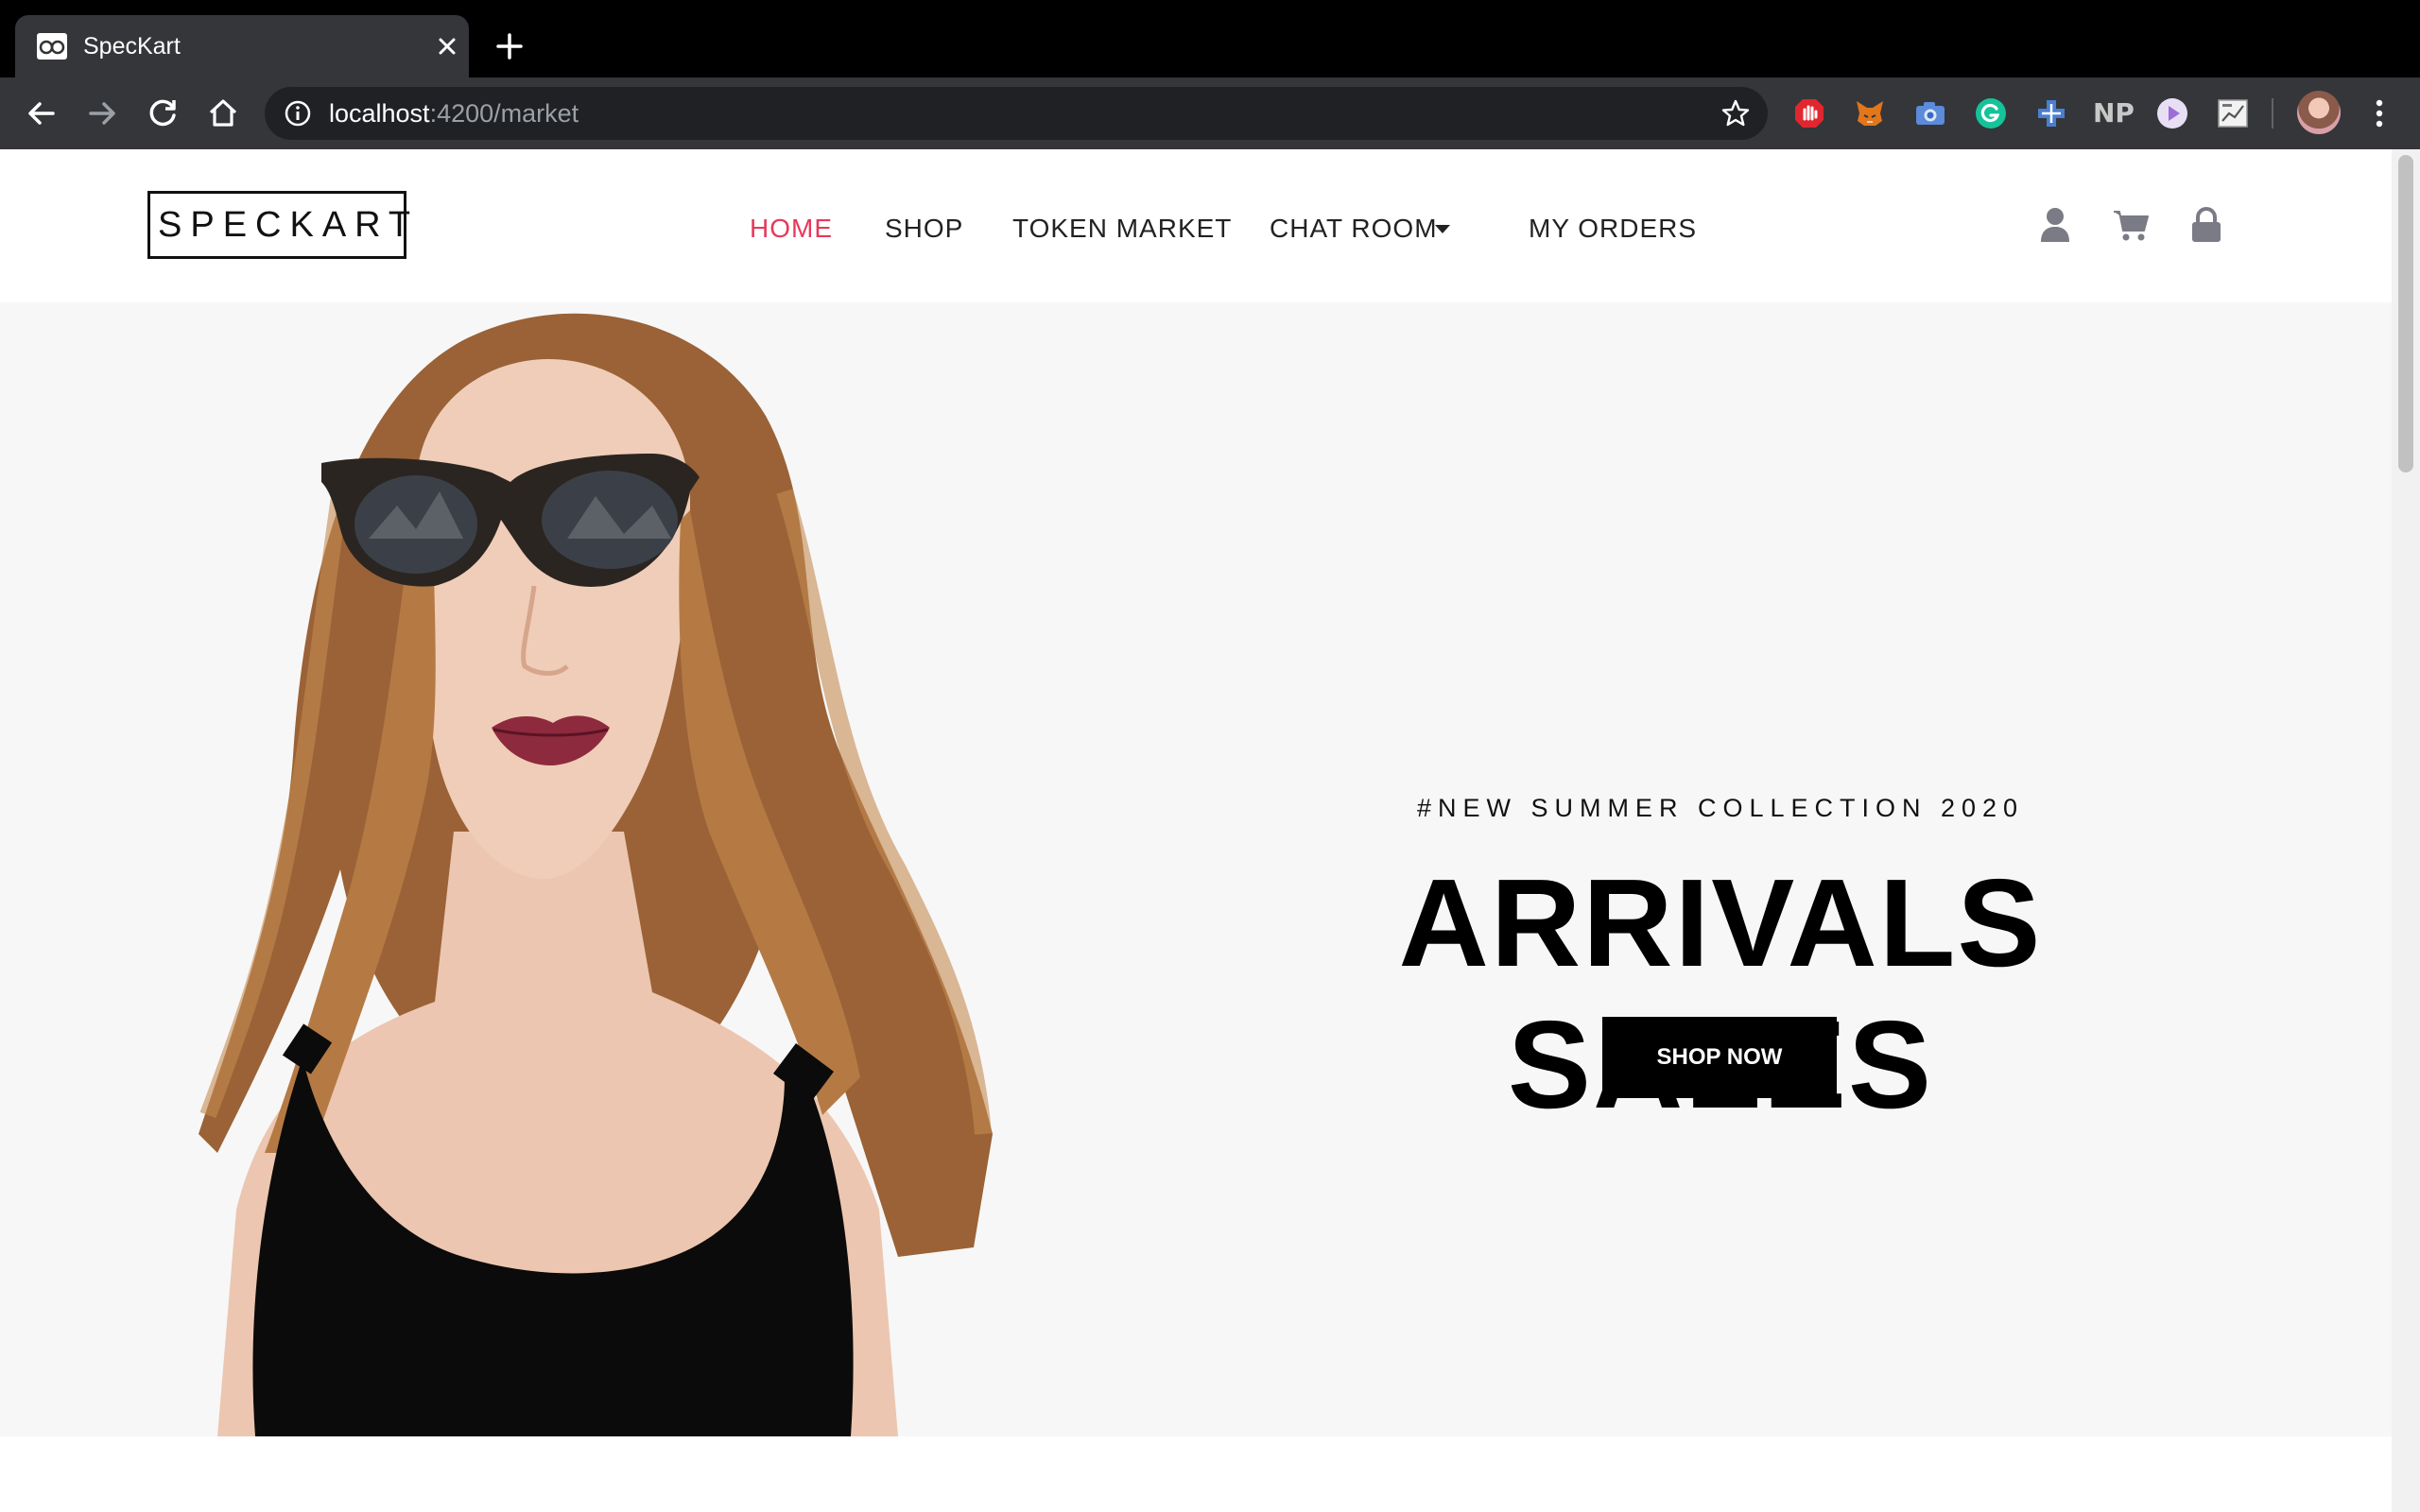 This screenshot has height=1512, width=2420. What do you see at coordinates (1930, 113) in the screenshot?
I see `camera-icon` at bounding box center [1930, 113].